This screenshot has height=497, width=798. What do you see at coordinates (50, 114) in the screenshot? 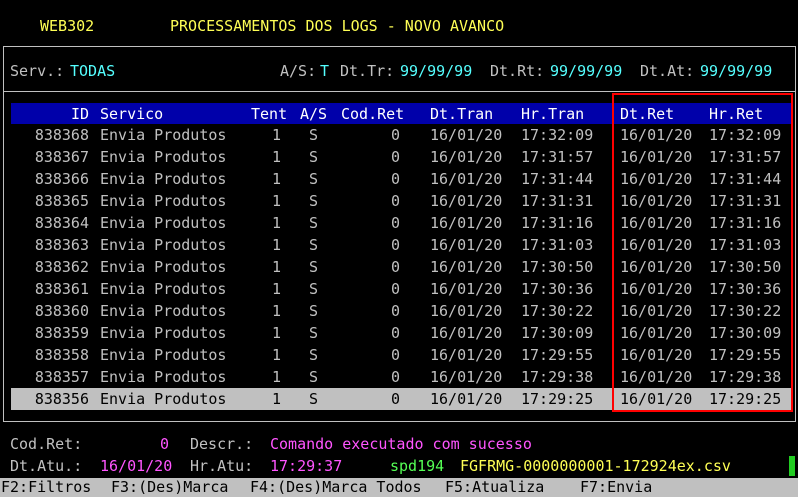
I see `col-id-header: ID` at bounding box center [50, 114].